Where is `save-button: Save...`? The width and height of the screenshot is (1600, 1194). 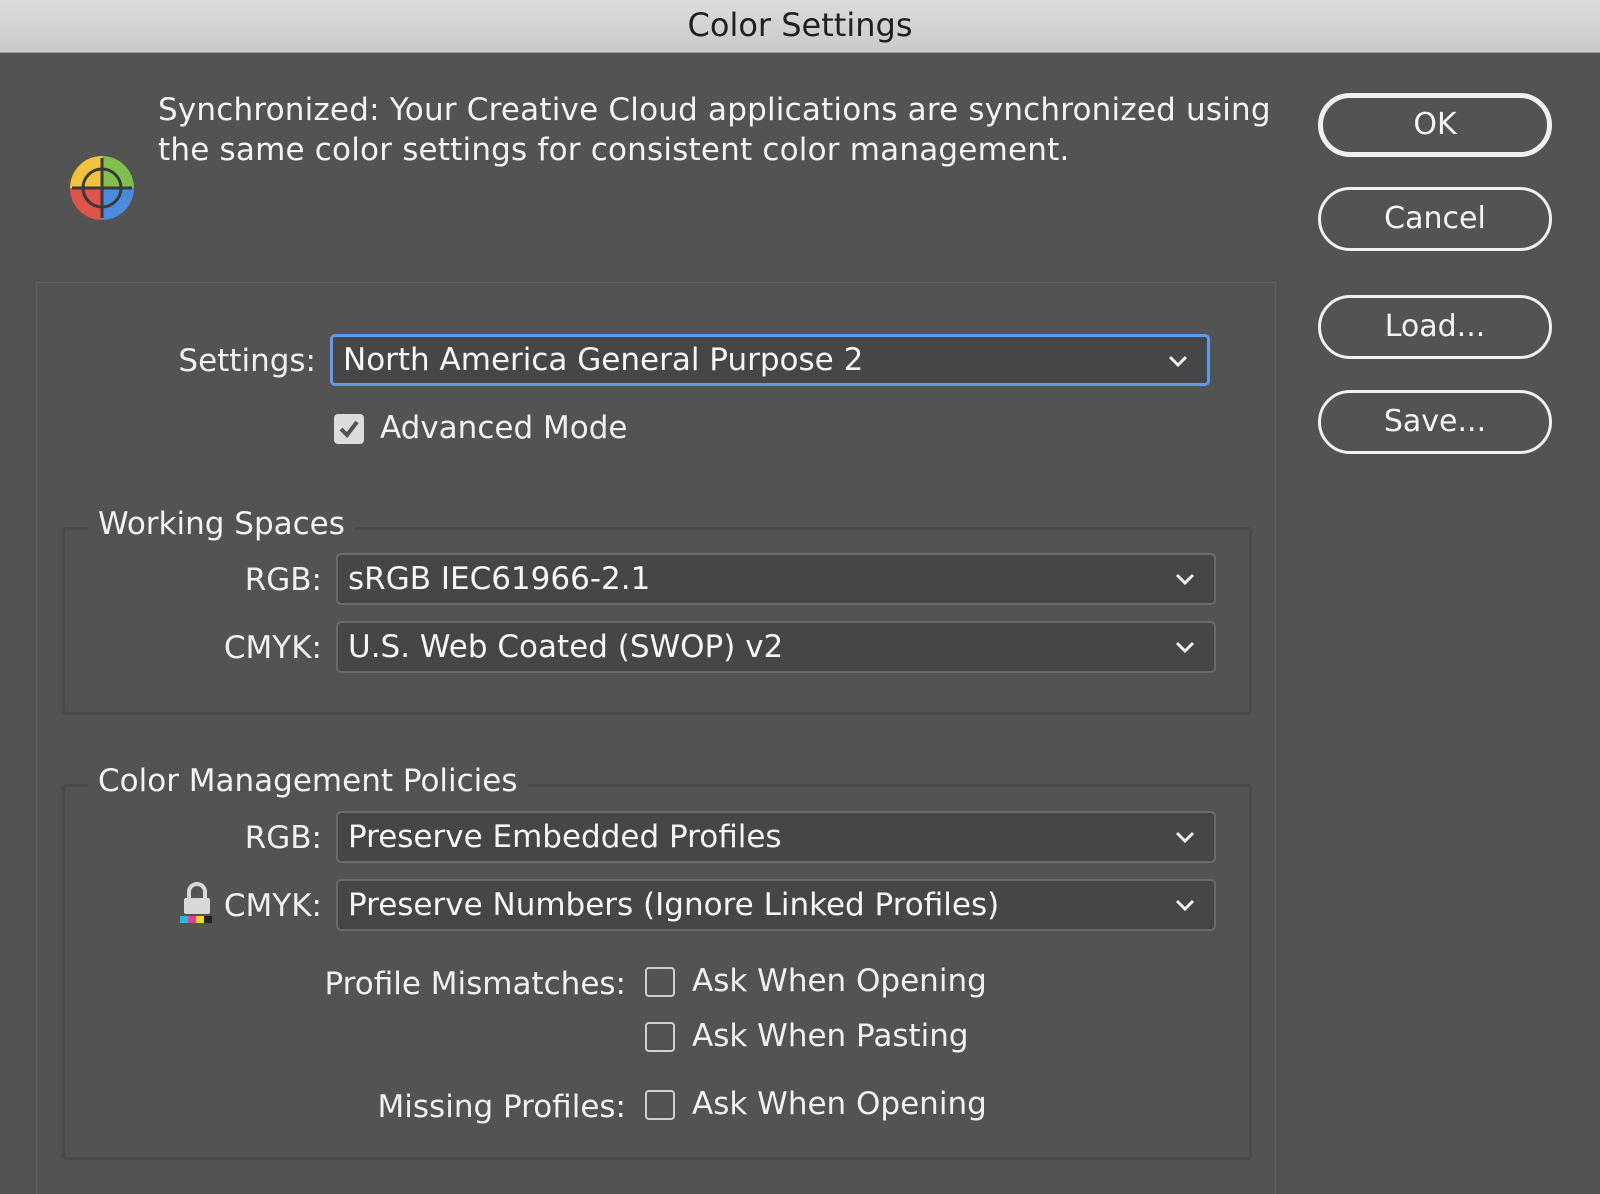 save-button: Save... is located at coordinates (1435, 422).